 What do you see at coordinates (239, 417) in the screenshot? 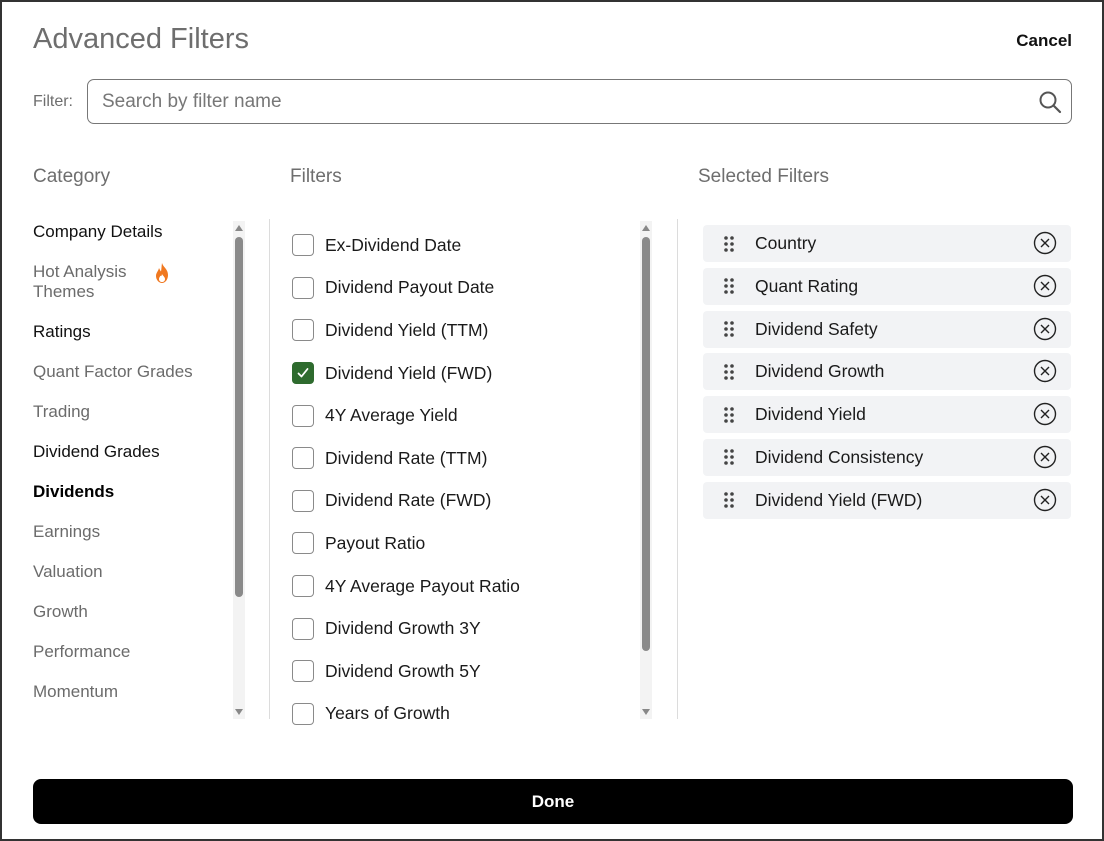
I see `category-scrollbar-thumb` at bounding box center [239, 417].